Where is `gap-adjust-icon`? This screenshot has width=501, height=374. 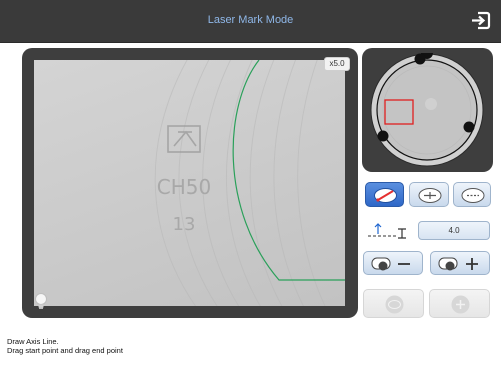
gap-adjust-icon is located at coordinates (387, 231).